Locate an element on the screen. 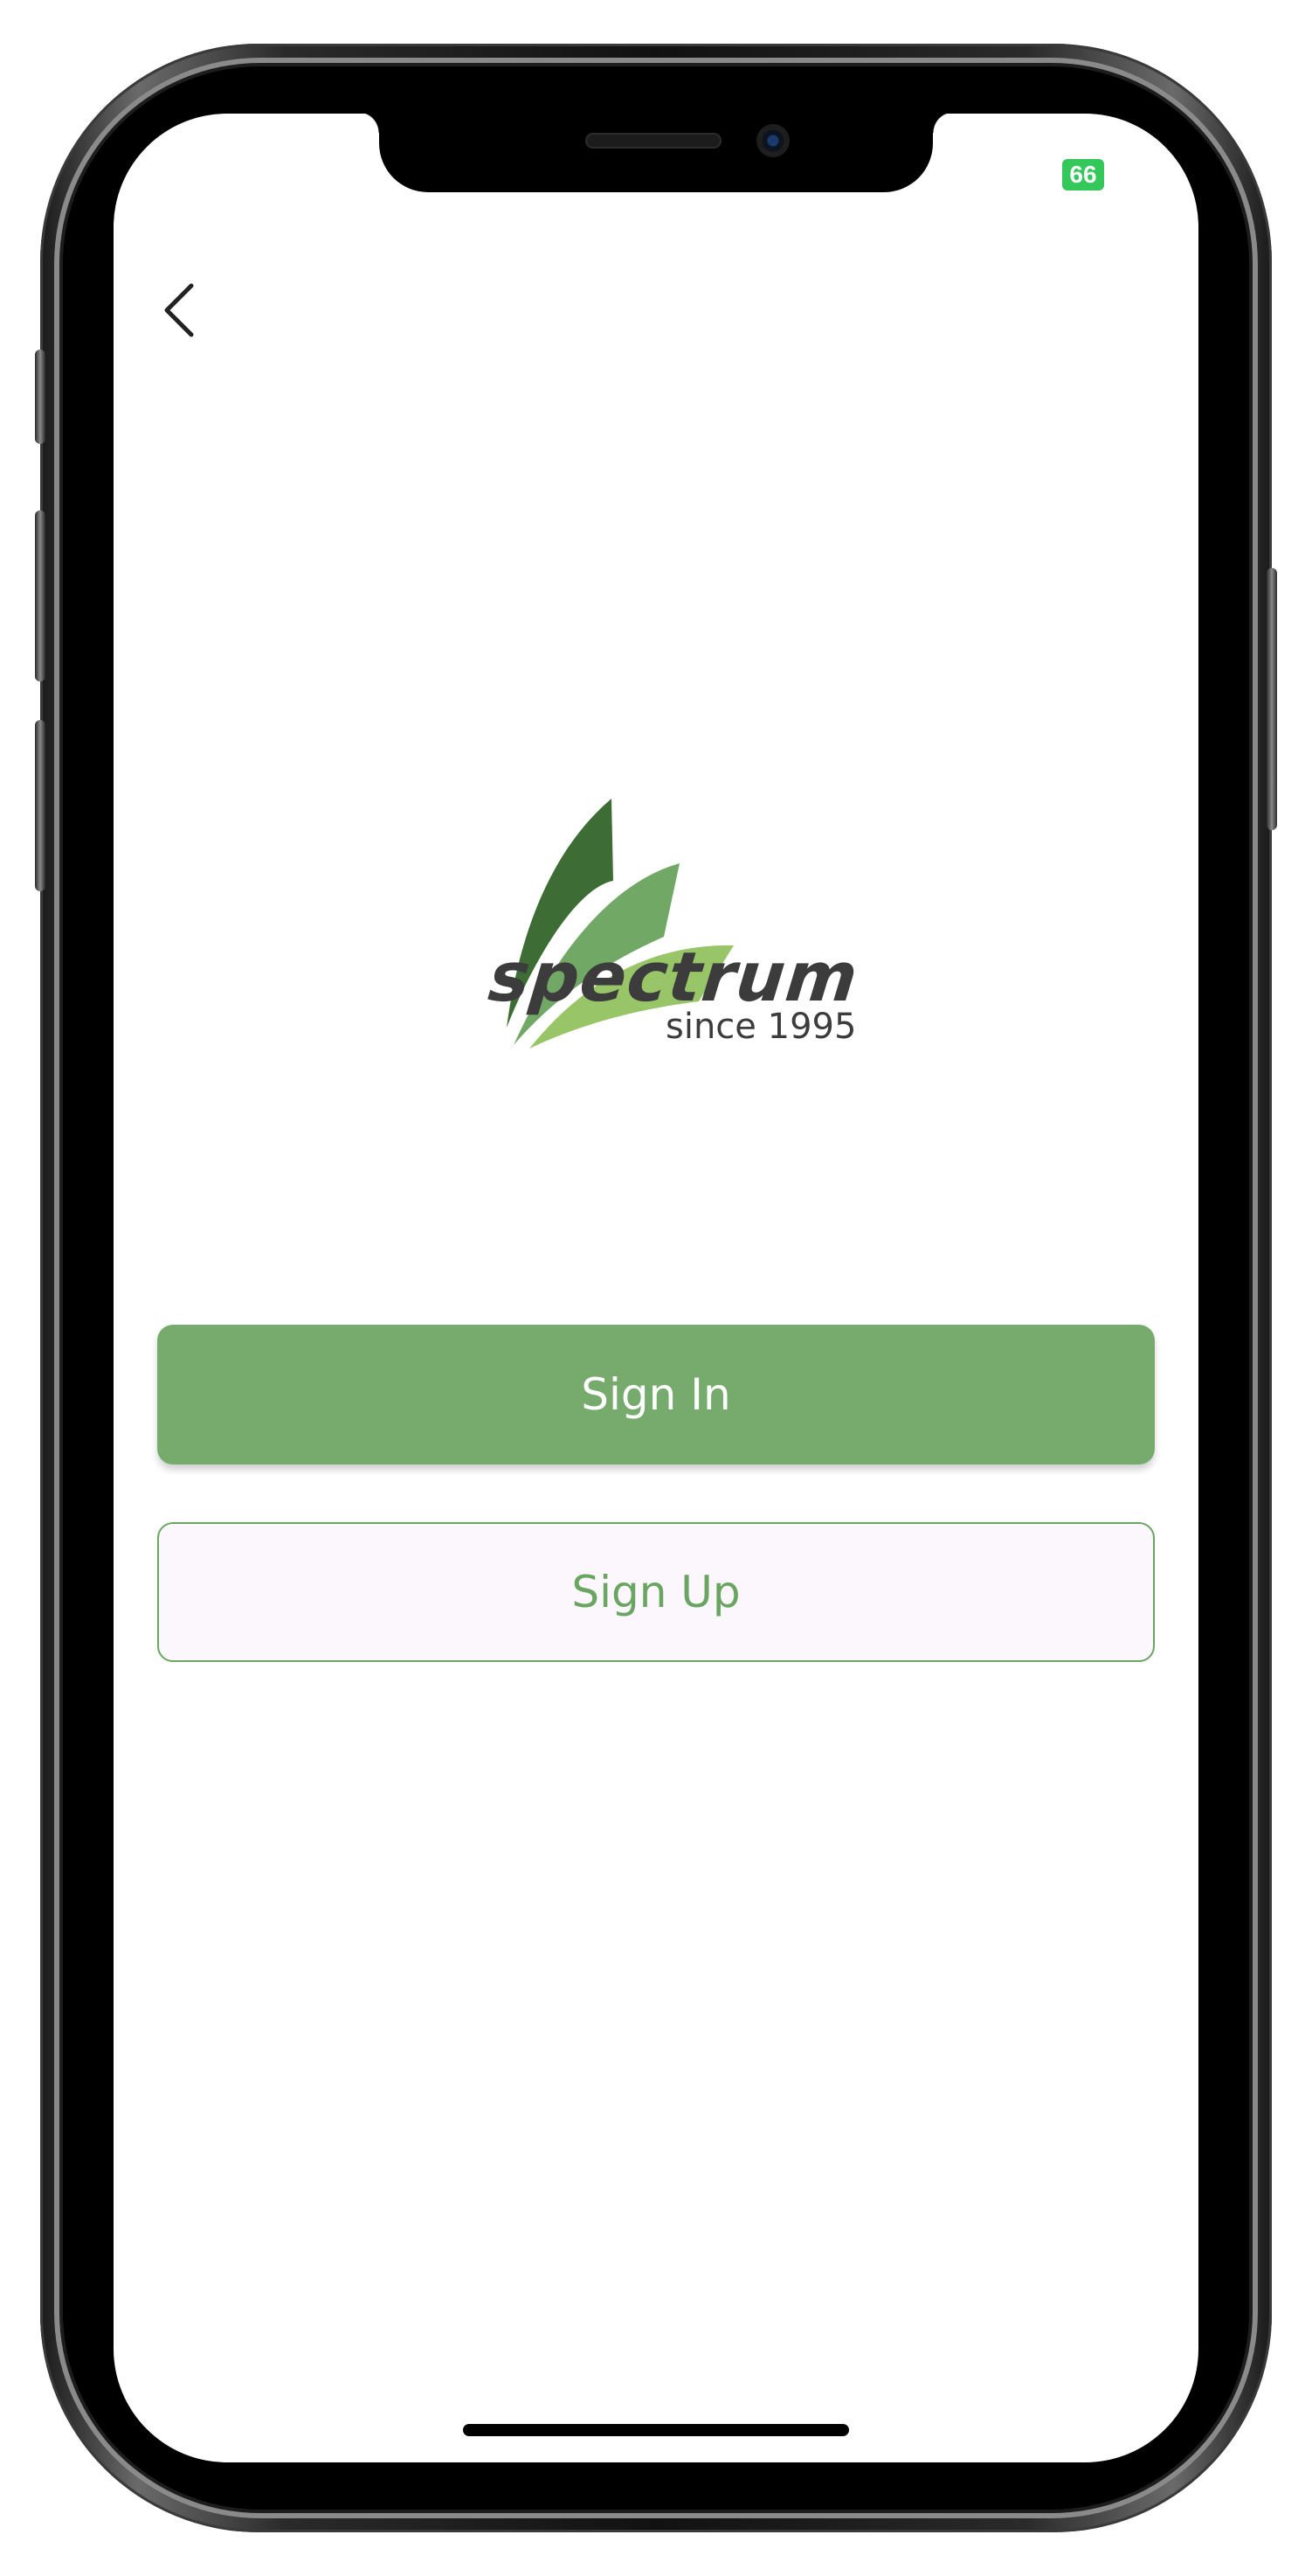 Image resolution: width=1312 pixels, height=2576 pixels. chevron-left-icon is located at coordinates (179, 310).